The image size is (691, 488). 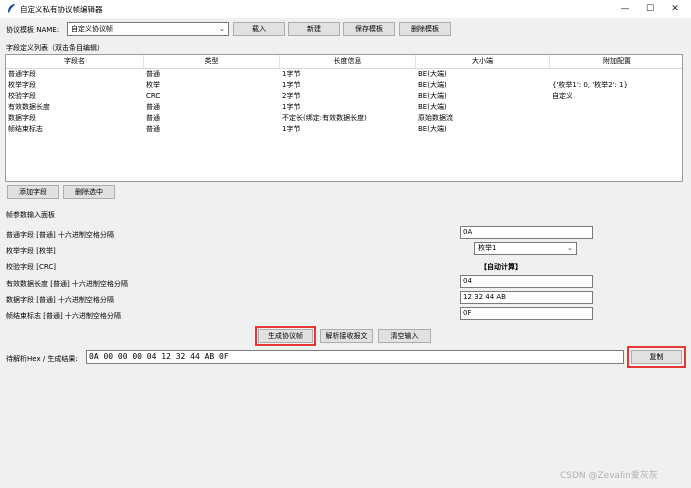 I want to click on watermark: CSDN @Zevalin爱灰灰, so click(x=609, y=476).